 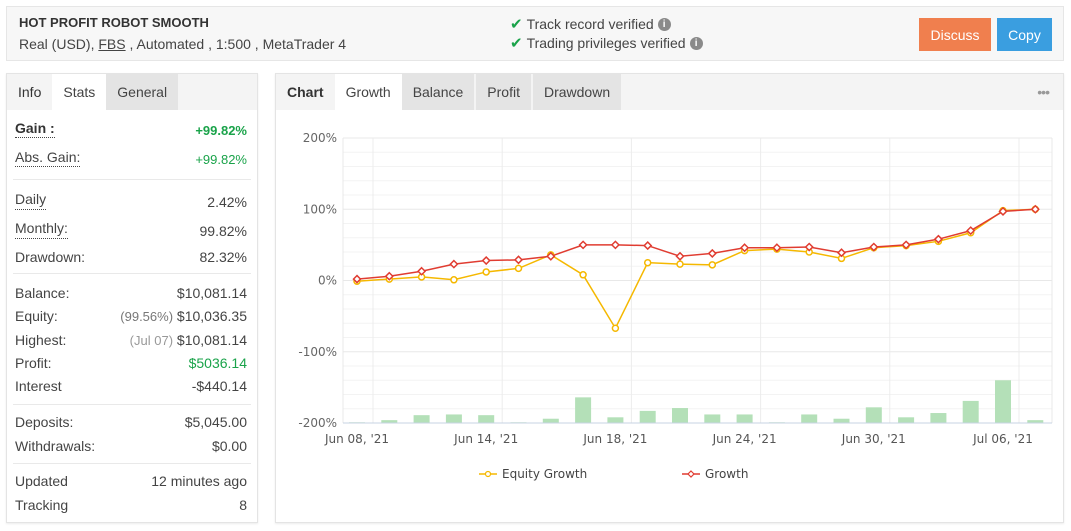 What do you see at coordinates (131, 158) in the screenshot?
I see `stat-abs-gain: Abs. Gain: +99.82%` at bounding box center [131, 158].